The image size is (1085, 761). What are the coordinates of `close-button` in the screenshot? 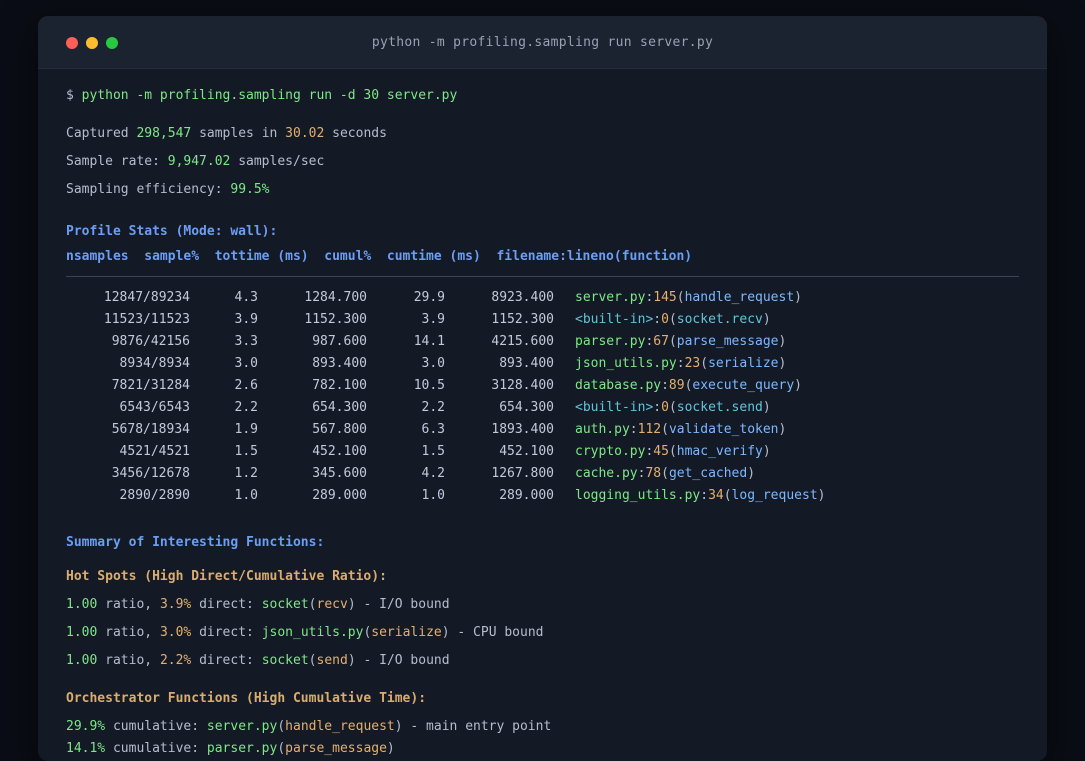 It's located at (72, 42).